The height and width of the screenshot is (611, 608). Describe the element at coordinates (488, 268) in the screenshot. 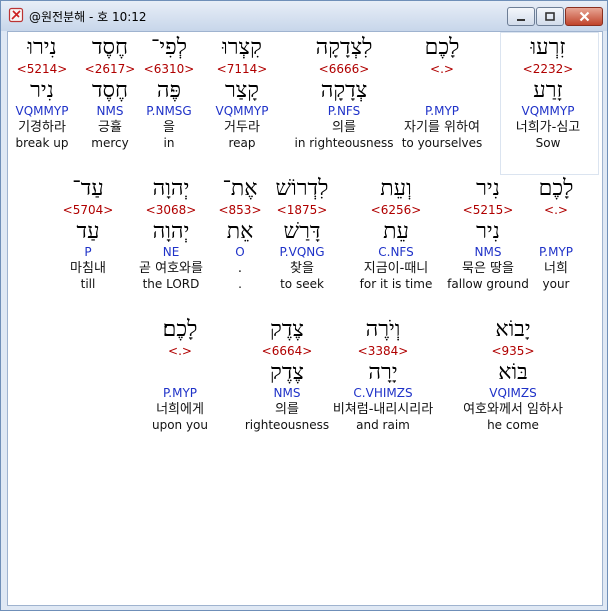

I see `korean-gloss: 묵은 땅을` at that location.